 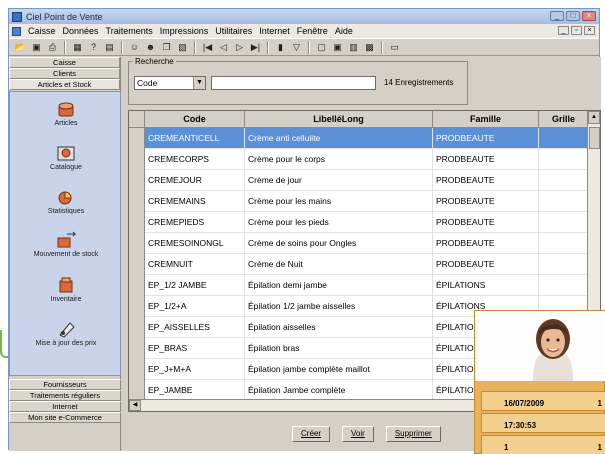 What do you see at coordinates (369, 47) in the screenshot?
I see `arrange-icon: ▩` at bounding box center [369, 47].